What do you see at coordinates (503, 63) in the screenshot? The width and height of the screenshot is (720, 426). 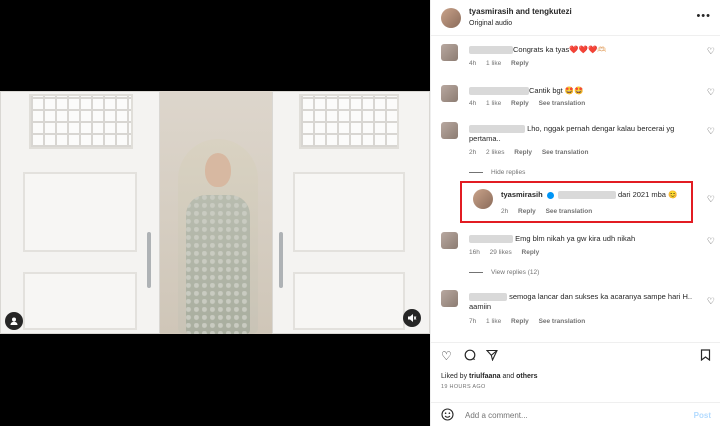 I see `comment-meta: 4h 1 like Reply` at bounding box center [503, 63].